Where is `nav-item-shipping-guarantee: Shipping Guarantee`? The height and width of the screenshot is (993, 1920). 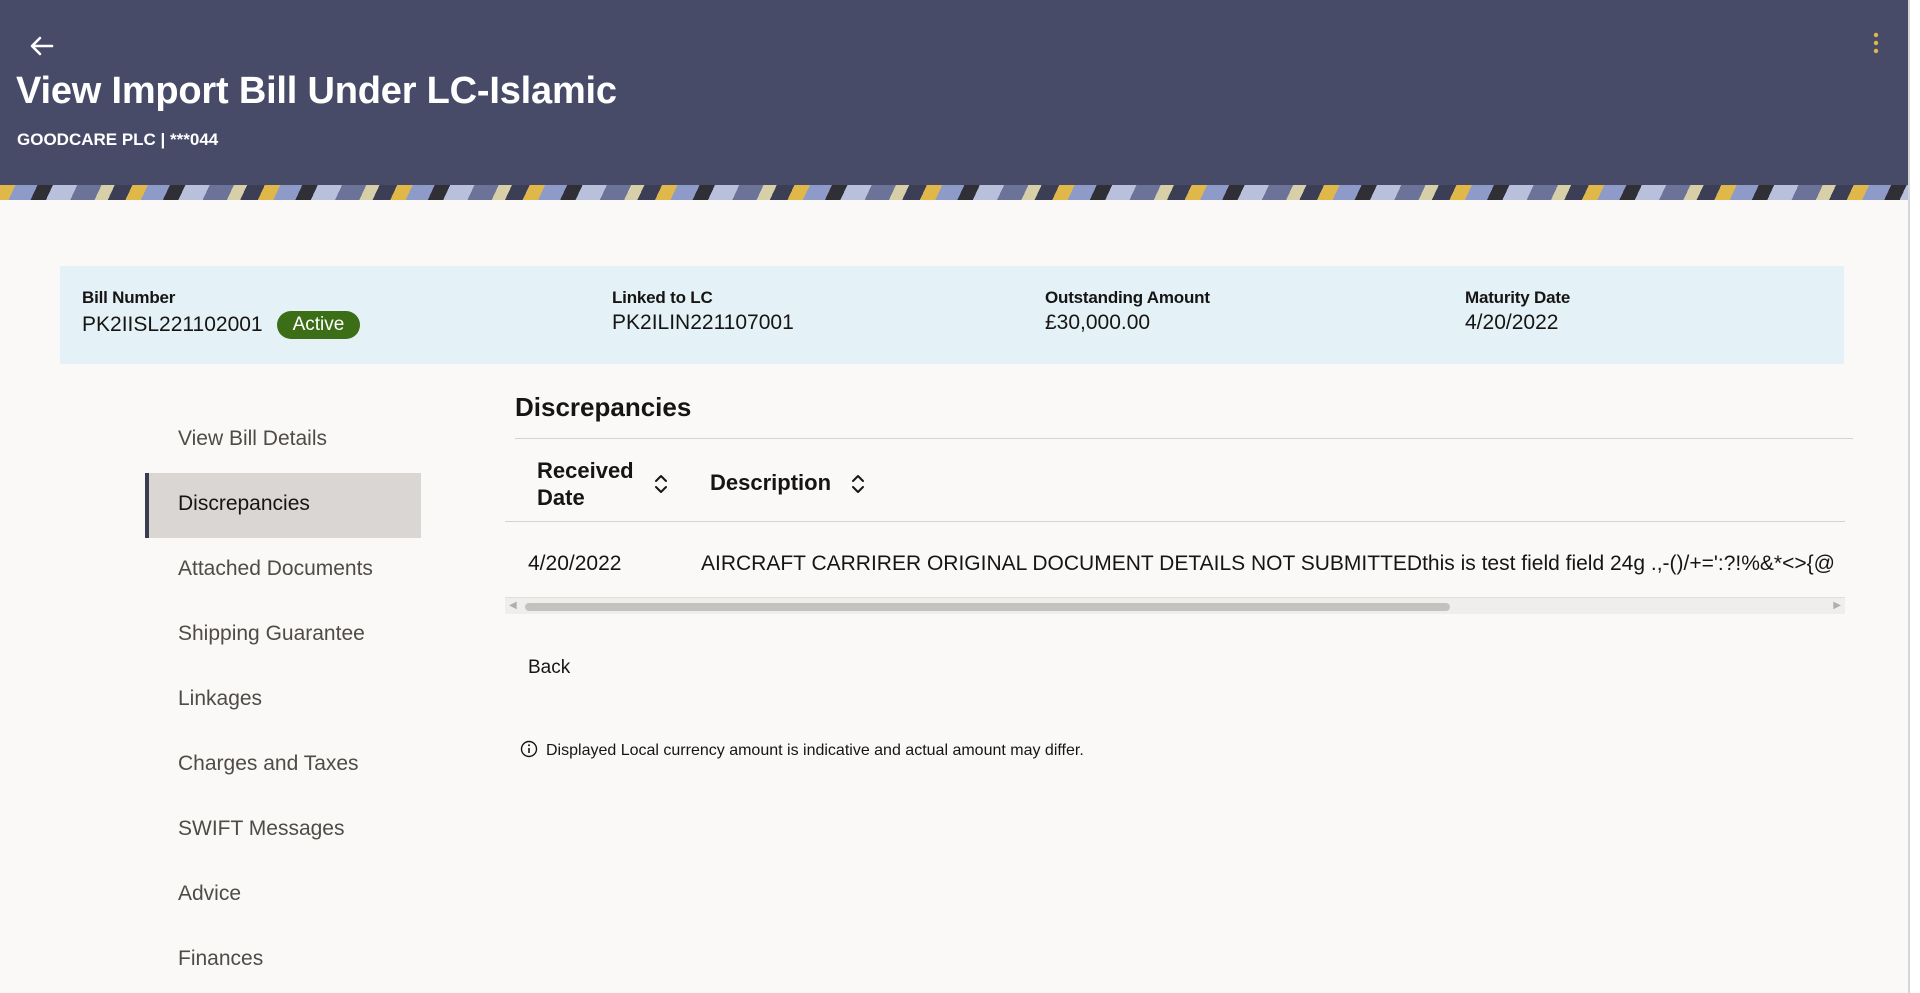 nav-item-shipping-guarantee: Shipping Guarantee is located at coordinates (283, 635).